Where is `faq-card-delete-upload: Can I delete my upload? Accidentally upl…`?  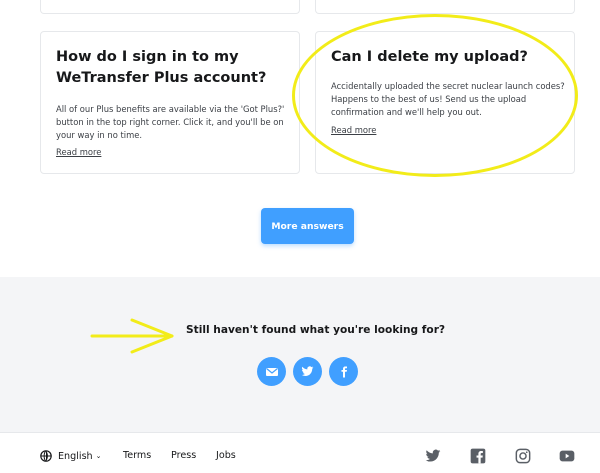 faq-card-delete-upload: Can I delete my upload? Accidentally upl… is located at coordinates (445, 102).